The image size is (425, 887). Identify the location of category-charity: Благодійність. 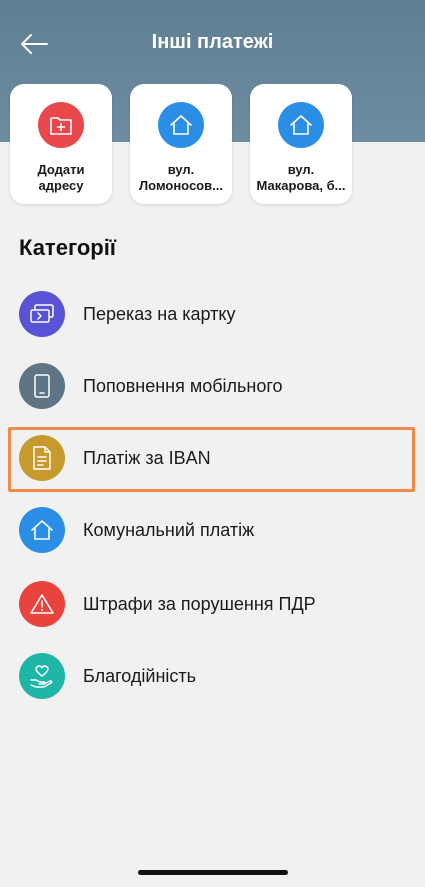
(212, 676).